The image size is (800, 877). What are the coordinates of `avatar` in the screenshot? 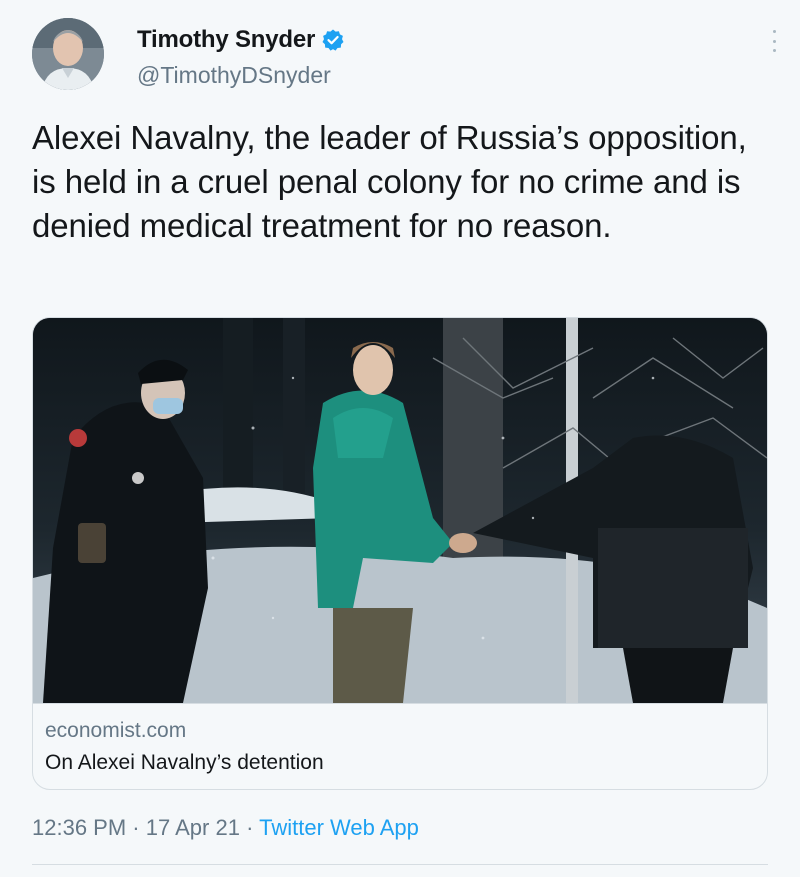 It's located at (68, 54).